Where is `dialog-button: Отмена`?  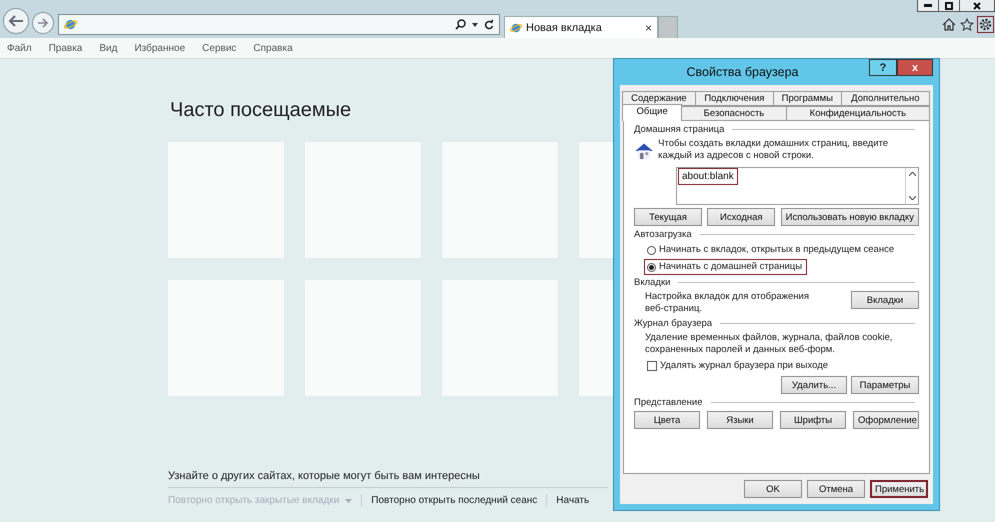
dialog-button: Отмена is located at coordinates (836, 489).